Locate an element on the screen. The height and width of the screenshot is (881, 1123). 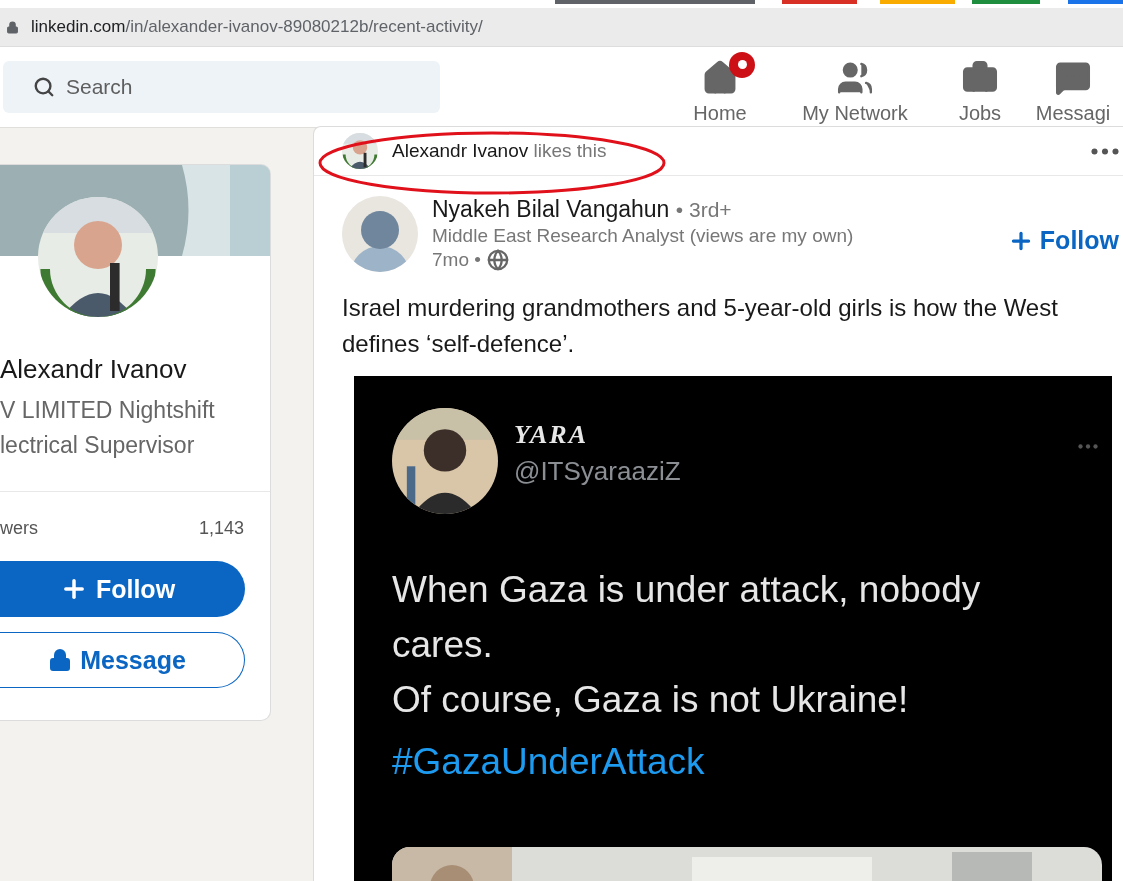
nav-item: Home is located at coordinates (720, 87).